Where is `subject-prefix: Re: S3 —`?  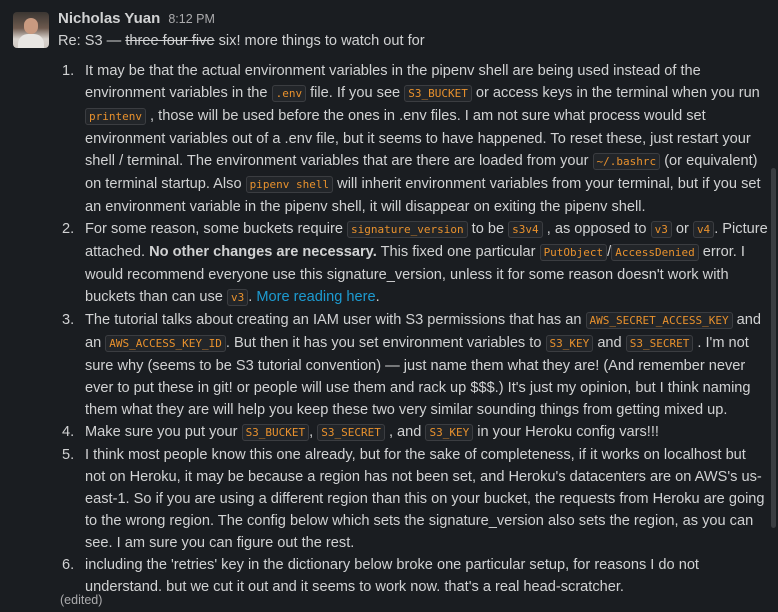
subject-prefix: Re: S3 — is located at coordinates (92, 41).